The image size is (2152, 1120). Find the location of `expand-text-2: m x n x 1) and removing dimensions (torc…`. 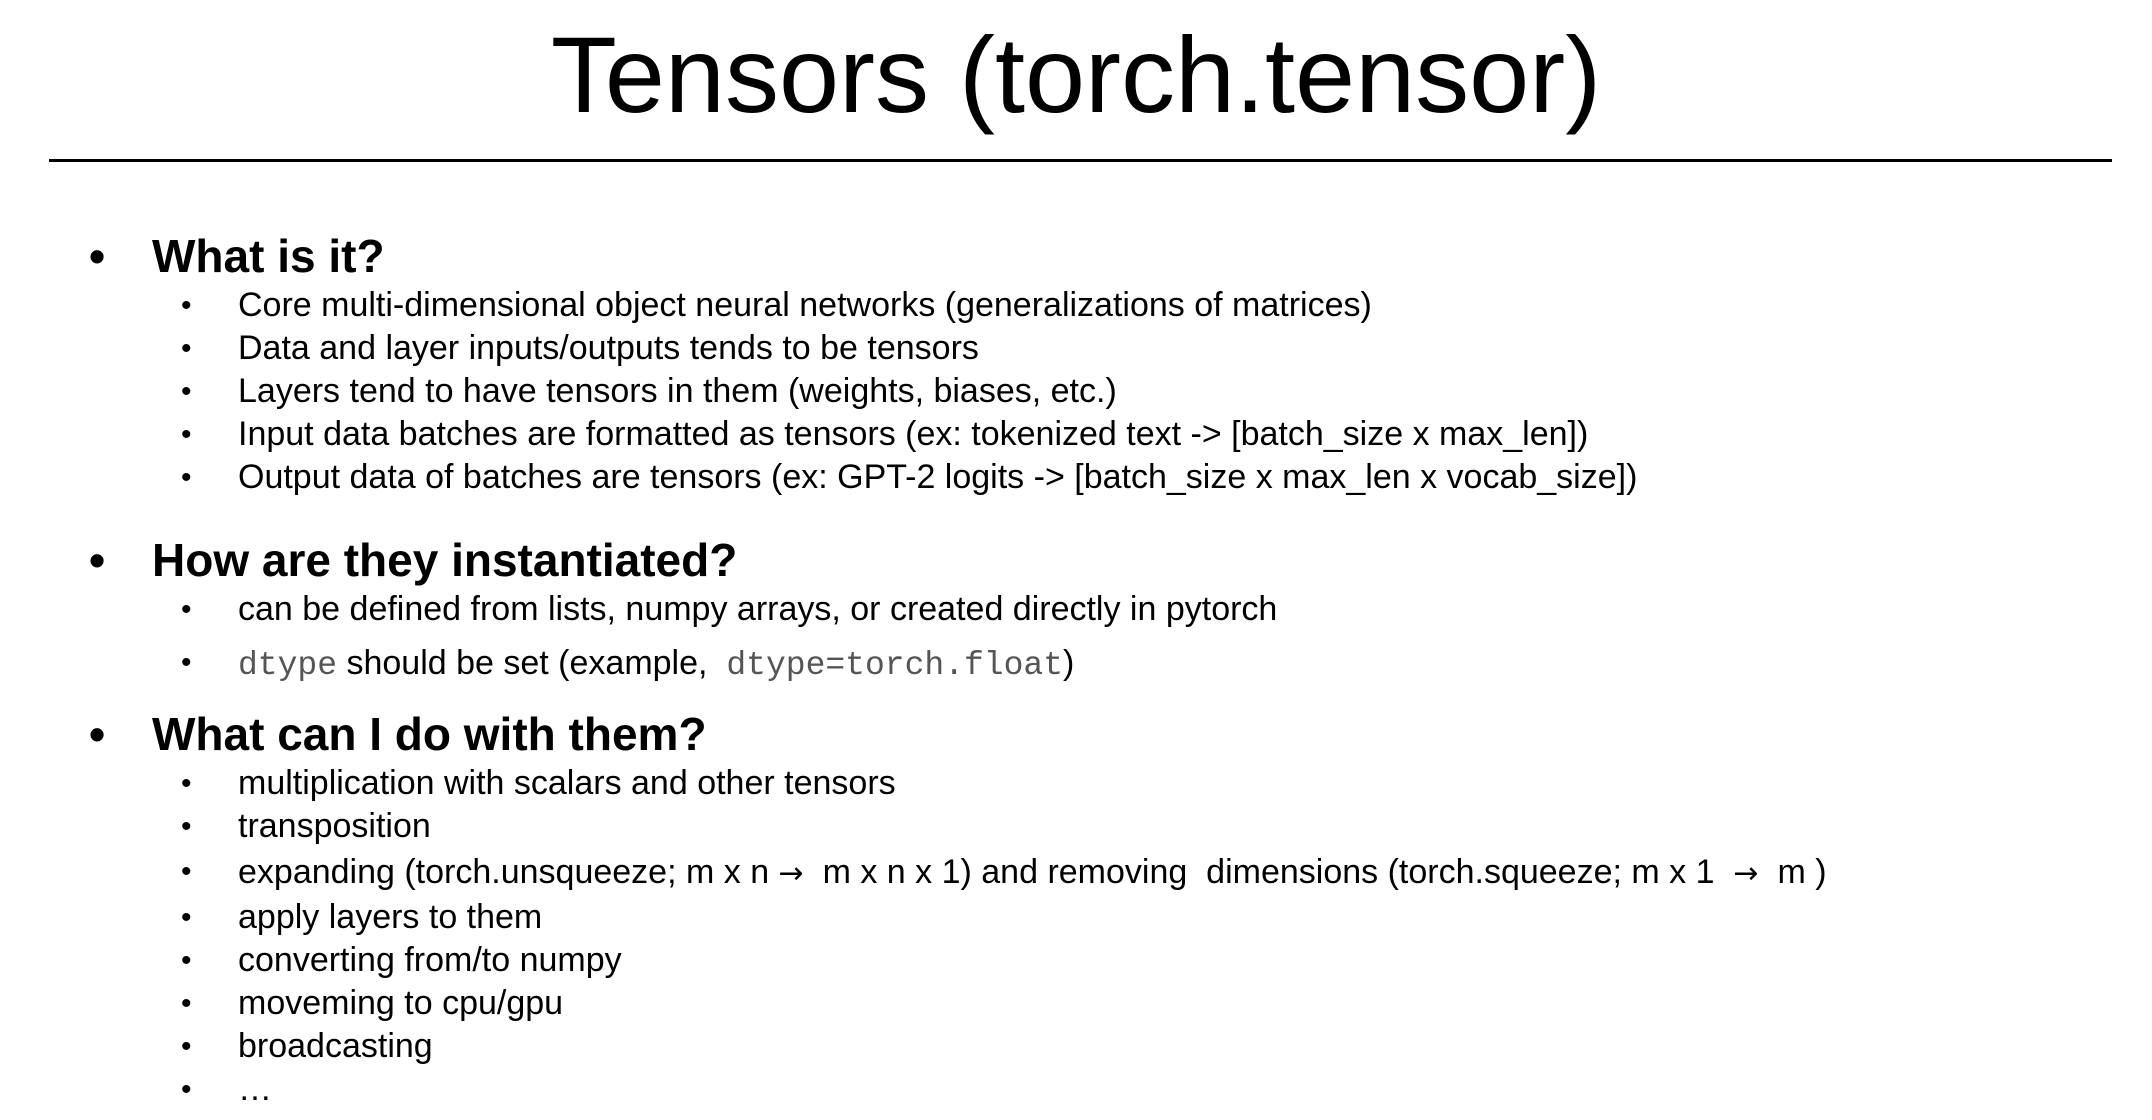

expand-text-2: m x n x 1) and removing dimensions (torc… is located at coordinates (1268, 872).